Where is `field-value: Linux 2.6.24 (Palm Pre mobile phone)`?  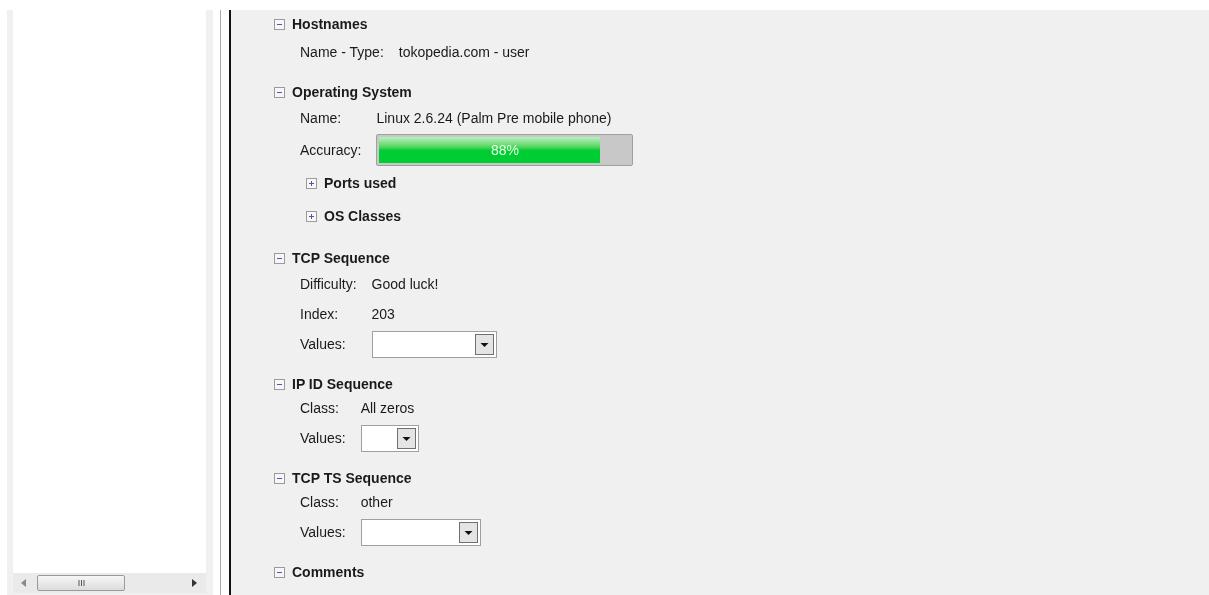 field-value: Linux 2.6.24 (Palm Pre mobile phone) is located at coordinates (494, 118).